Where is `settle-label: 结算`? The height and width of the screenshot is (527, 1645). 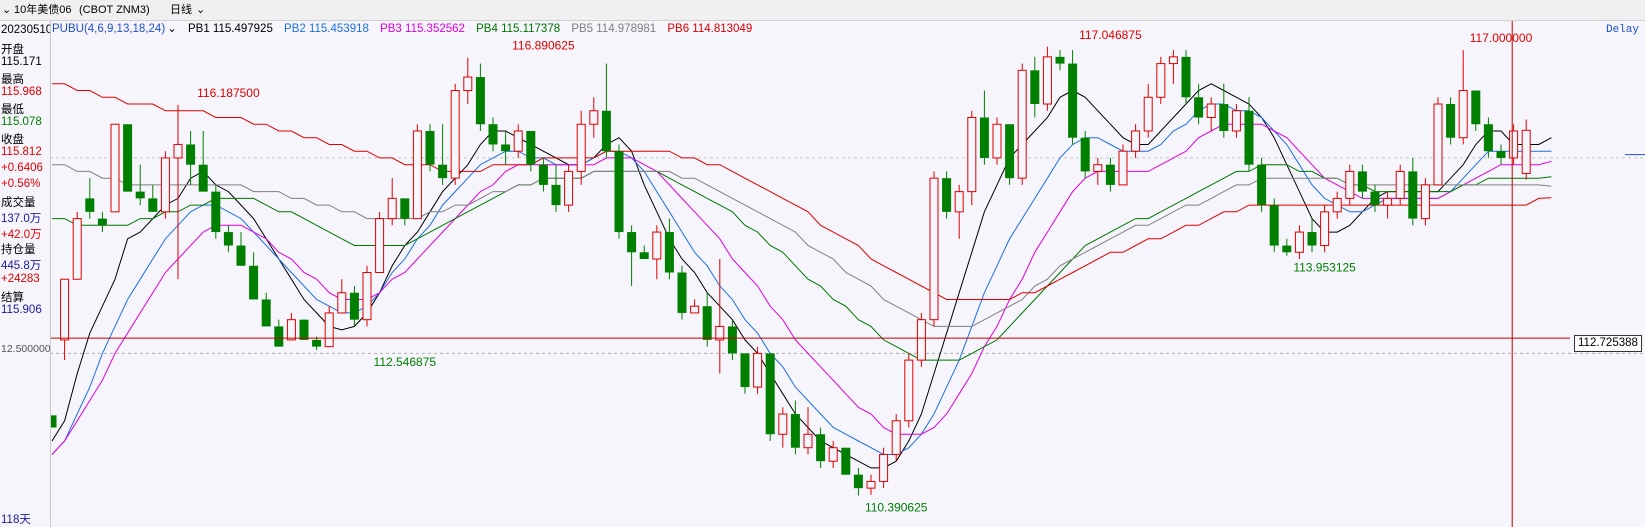 settle-label: 结算 is located at coordinates (12, 298).